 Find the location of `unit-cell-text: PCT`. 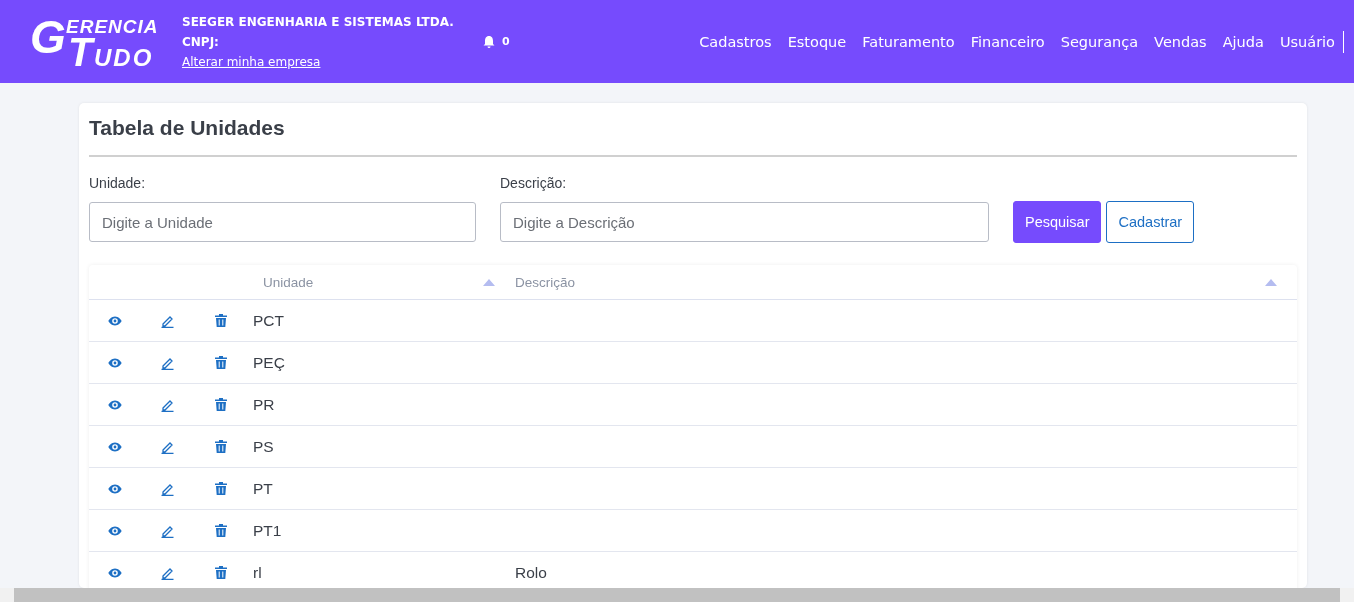

unit-cell-text: PCT is located at coordinates (268, 320).